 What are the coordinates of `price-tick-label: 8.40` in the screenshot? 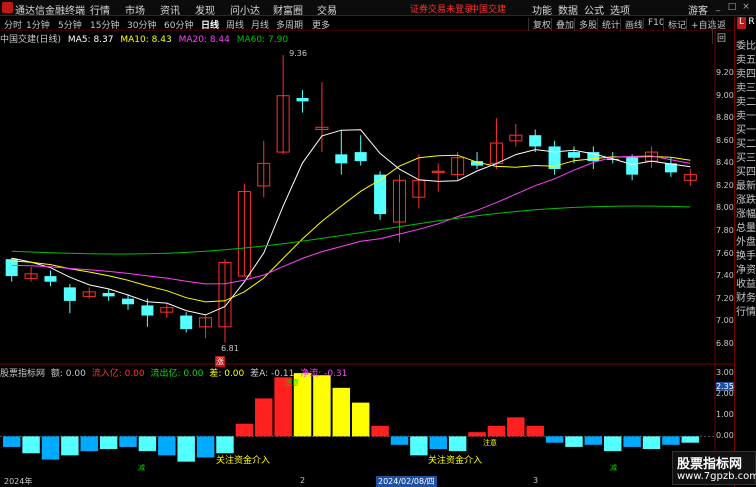 It's located at (725, 163).